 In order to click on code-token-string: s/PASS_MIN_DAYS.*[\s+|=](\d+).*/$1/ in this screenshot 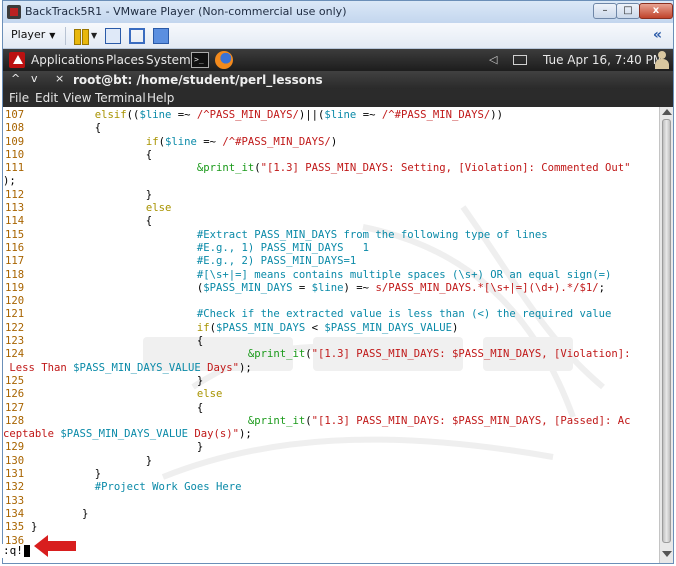, I will do `click(487, 287)`.